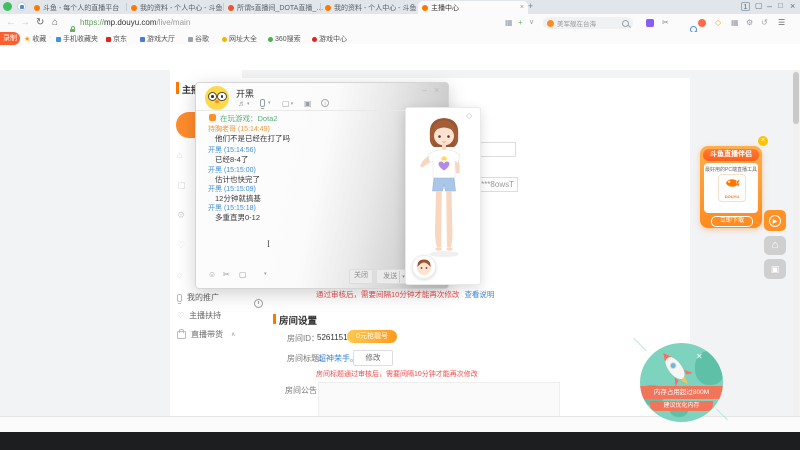 This screenshot has height=450, width=800. What do you see at coordinates (763, 141) in the screenshot?
I see `promo-close-icon: ×` at bounding box center [763, 141].